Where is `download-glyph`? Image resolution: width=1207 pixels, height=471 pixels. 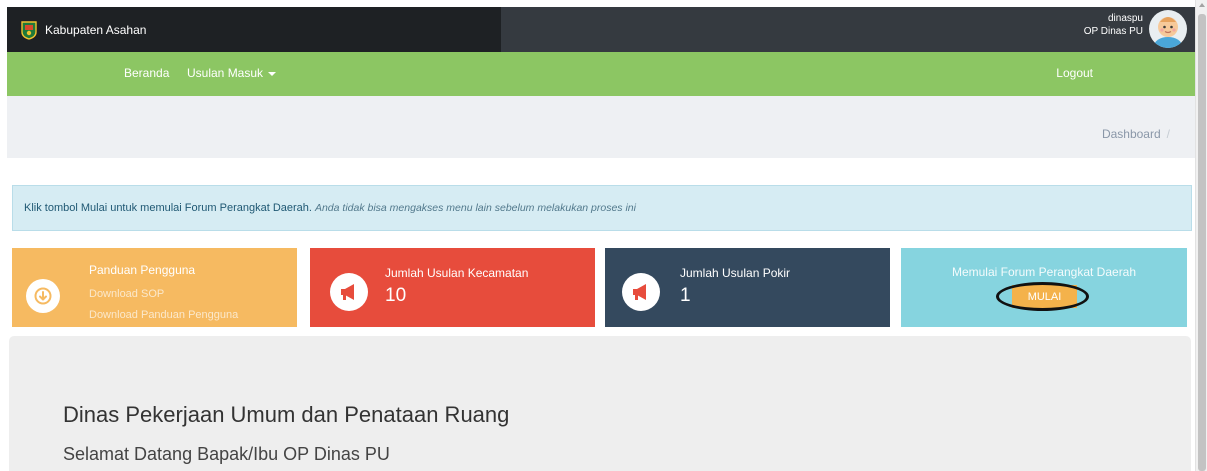
download-glyph is located at coordinates (43, 296).